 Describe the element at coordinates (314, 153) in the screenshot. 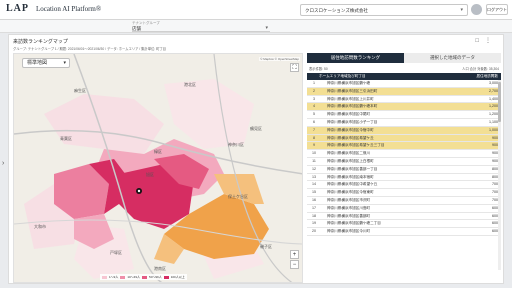

I see `row-rank: 10` at that location.